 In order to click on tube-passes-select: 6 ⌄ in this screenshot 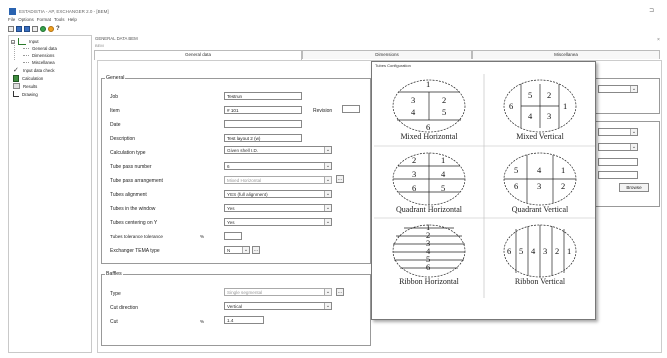, I will do `click(278, 166)`.